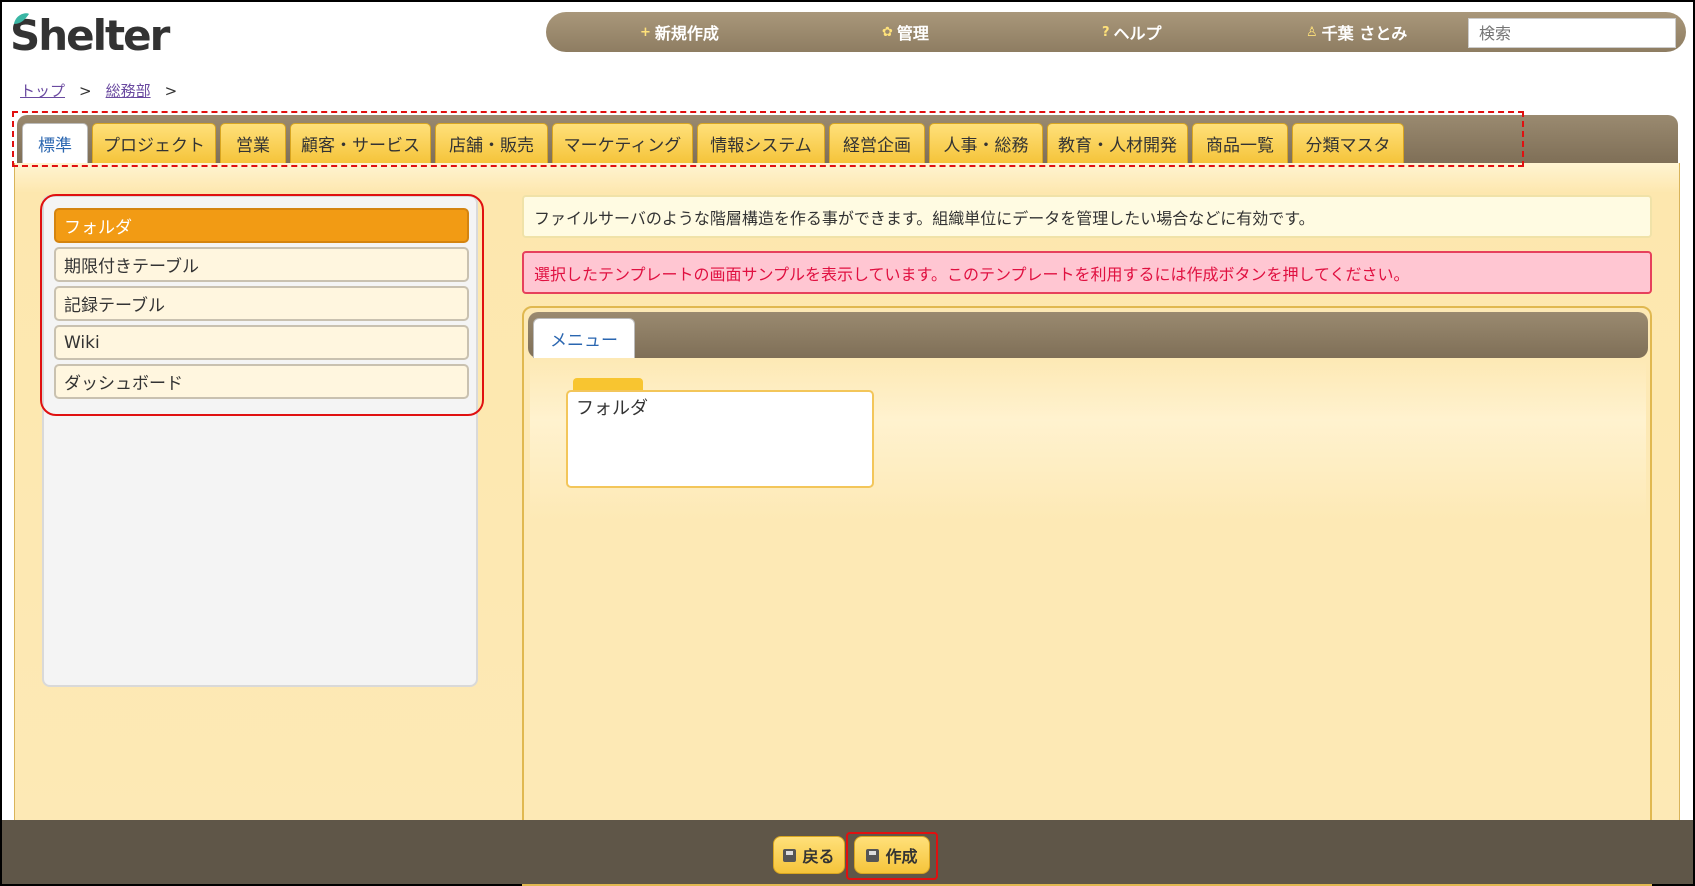 The width and height of the screenshot is (1695, 886). What do you see at coordinates (98, 90) in the screenshot?
I see `breadcrumb: トップ > 総務部 >` at bounding box center [98, 90].